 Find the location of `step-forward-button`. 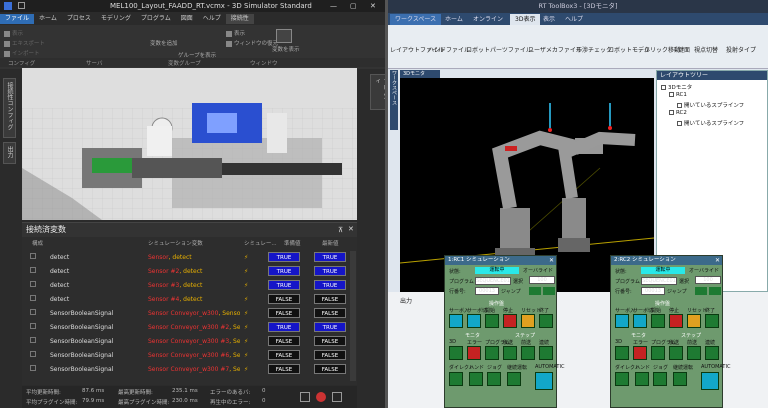

step-forward-button is located at coordinates (694, 353).